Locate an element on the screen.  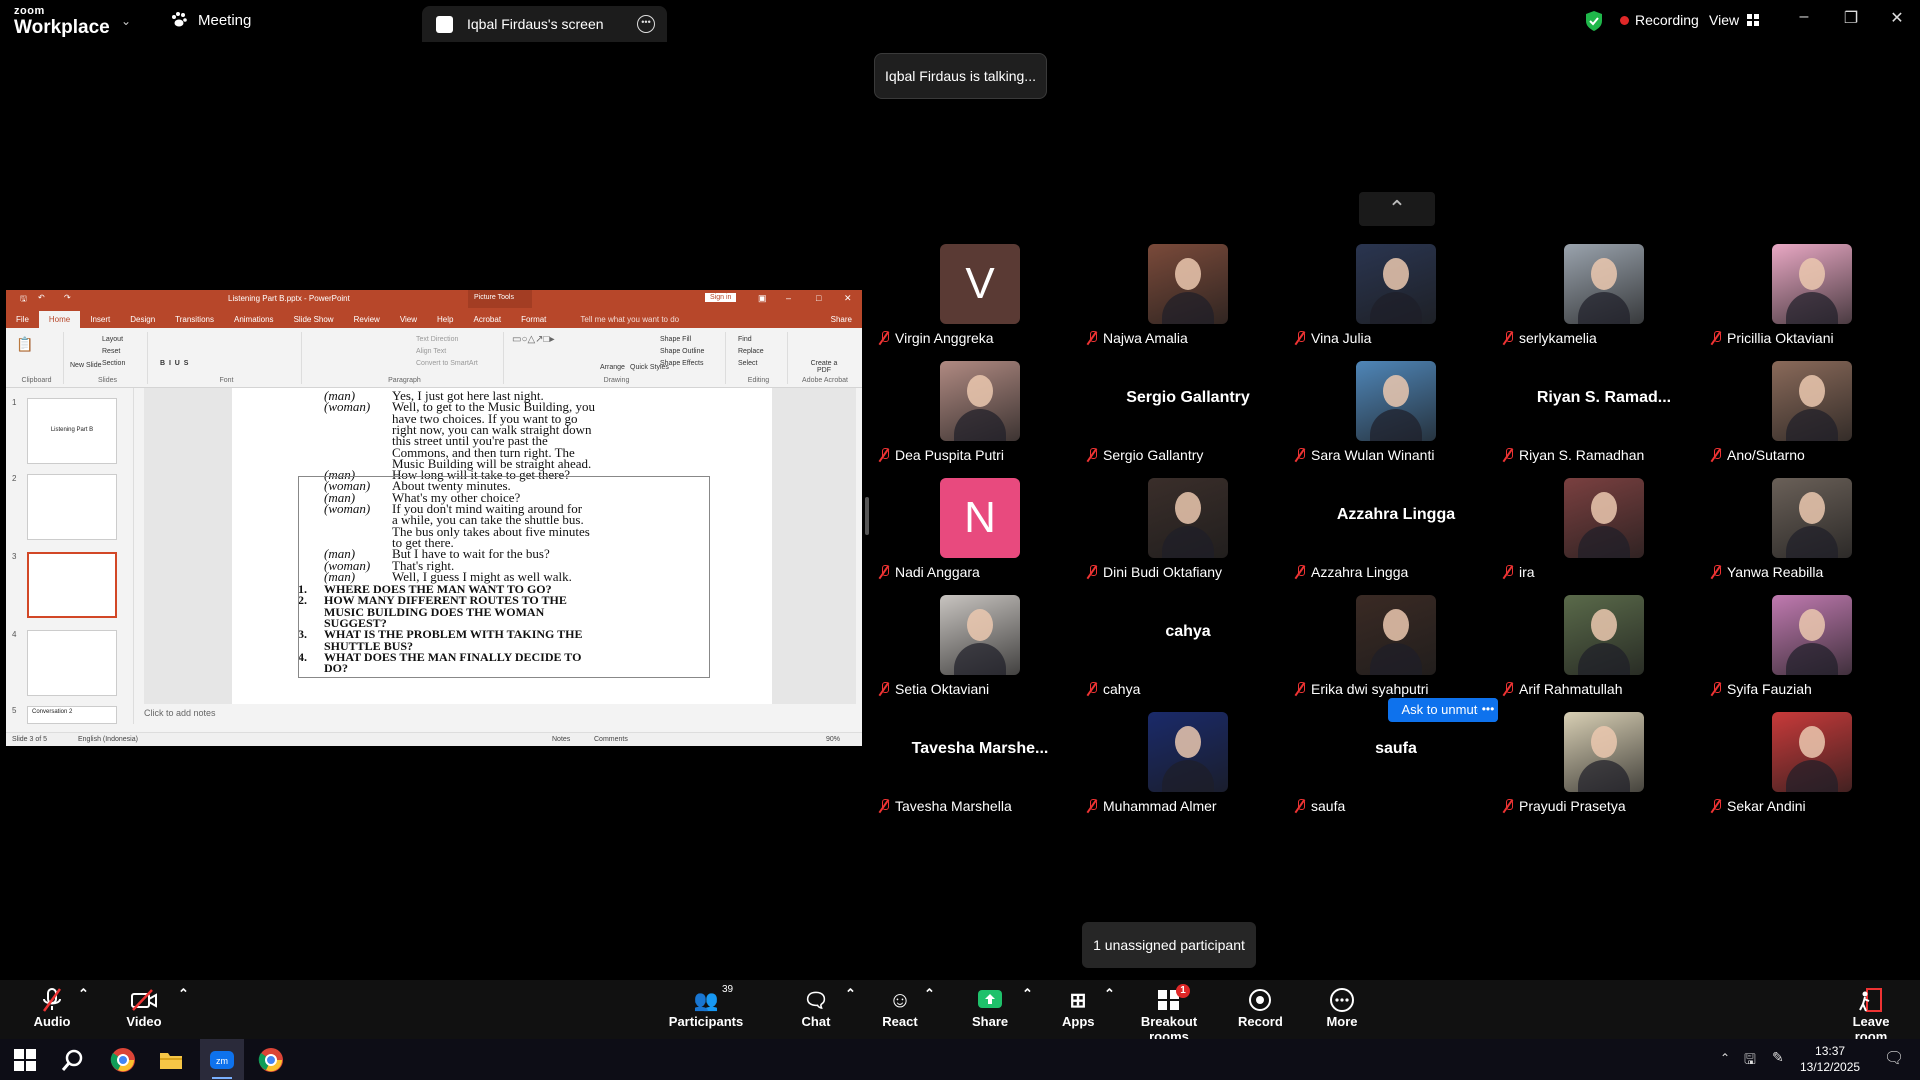
participant-tile: Sergio Gallantry Sergio Gallantry is located at coordinates (1188, 419).